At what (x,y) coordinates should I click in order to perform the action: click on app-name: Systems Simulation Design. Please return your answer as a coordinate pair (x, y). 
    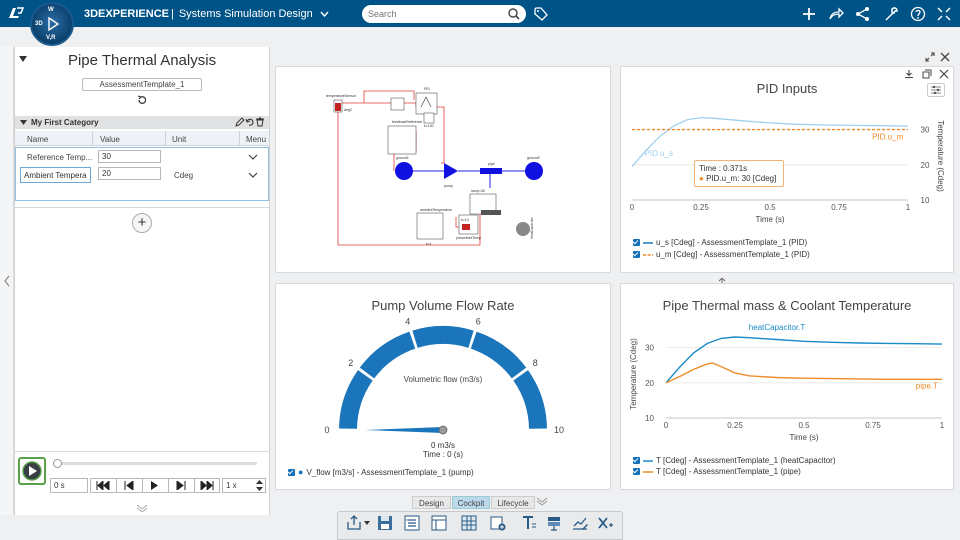
    Looking at the image, I should click on (245, 14).